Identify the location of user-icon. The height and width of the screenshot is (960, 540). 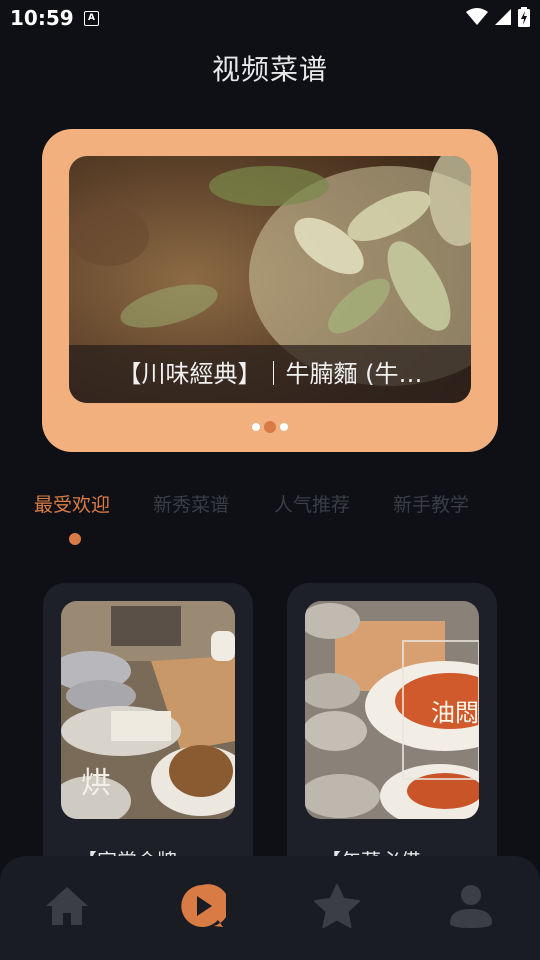
(471, 906).